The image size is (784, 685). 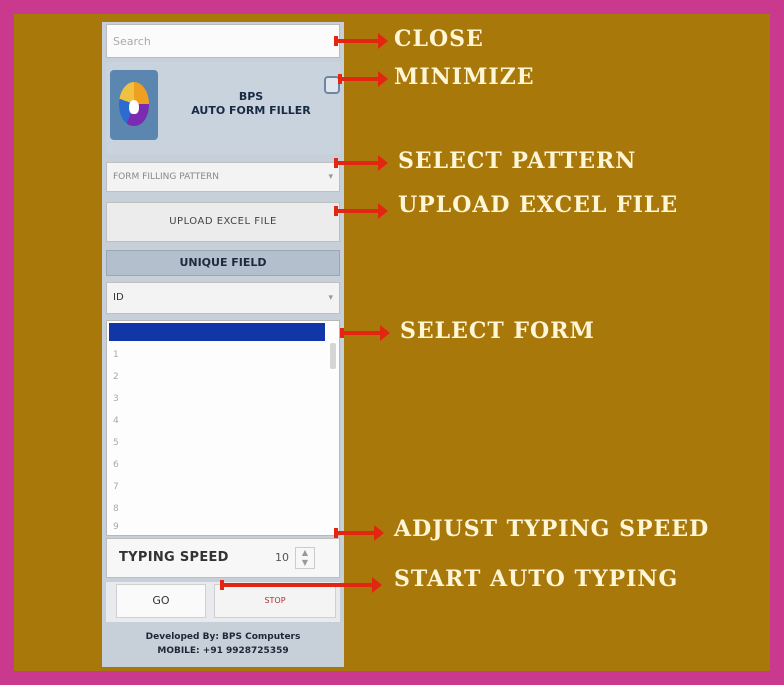 What do you see at coordinates (223, 177) in the screenshot?
I see `pattern-select: FORM FILLING PATTERN ▾` at bounding box center [223, 177].